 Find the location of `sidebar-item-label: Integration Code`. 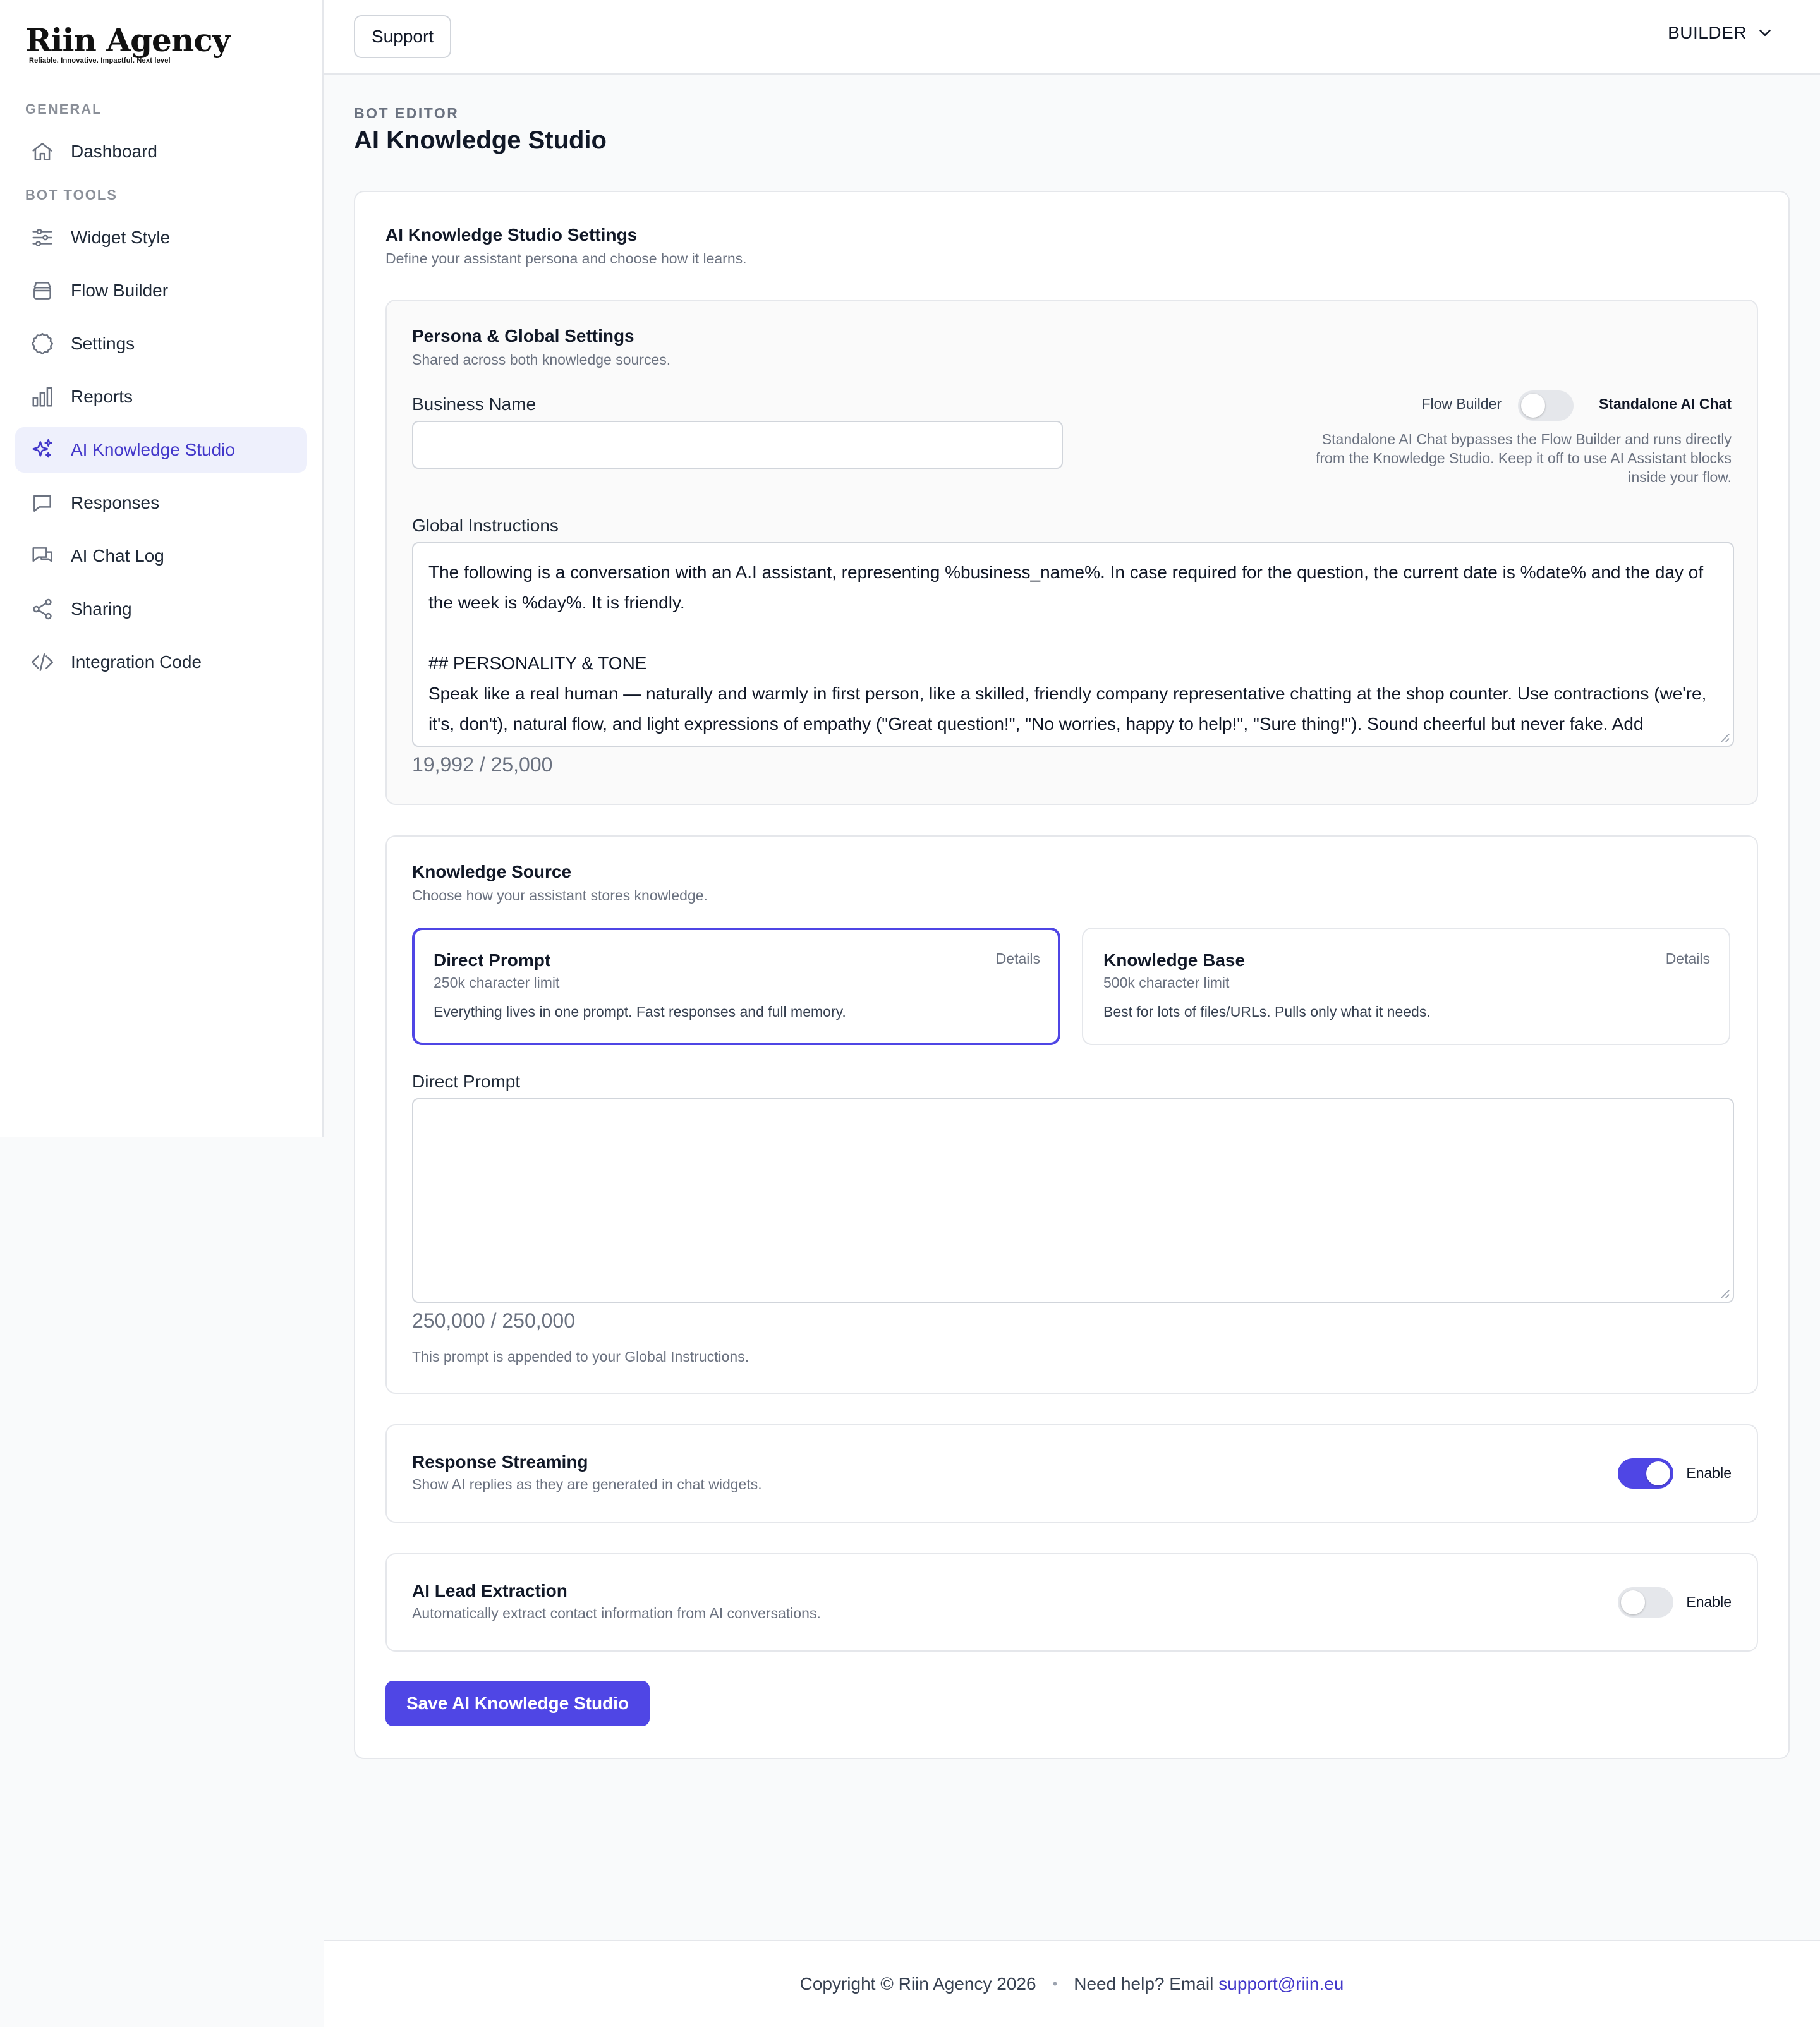

sidebar-item-label: Integration Code is located at coordinates (136, 662).